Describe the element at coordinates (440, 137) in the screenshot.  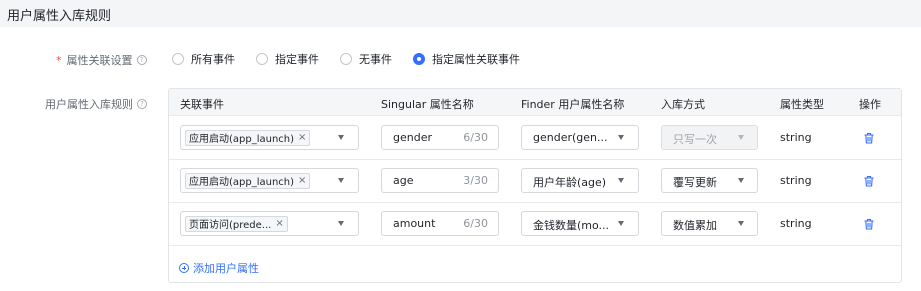
I see `singular-name-input: gender 6/30` at that location.